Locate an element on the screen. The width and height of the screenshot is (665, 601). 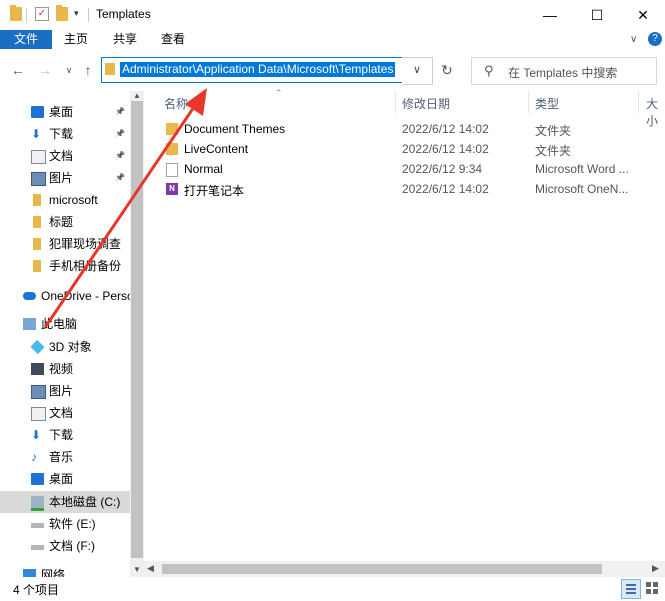
sidebar-item: microsoft is located at coordinates (65, 200).